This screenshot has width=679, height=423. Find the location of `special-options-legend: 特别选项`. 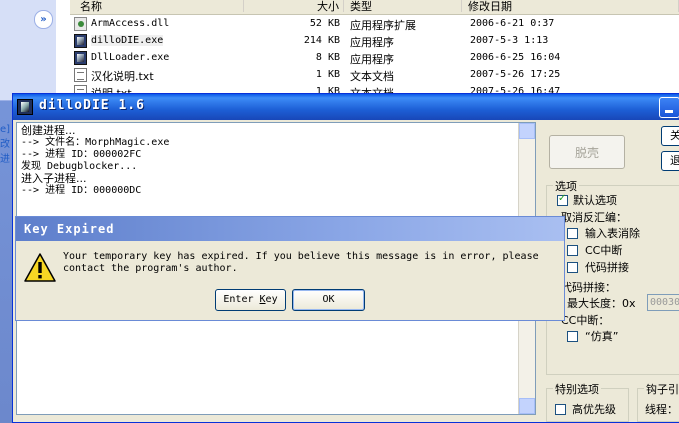

special-options-legend: 特别选项 is located at coordinates (577, 389).